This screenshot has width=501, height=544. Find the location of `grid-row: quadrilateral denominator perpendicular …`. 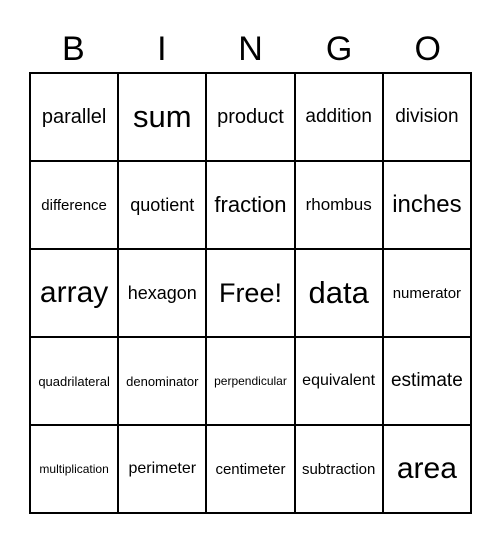

grid-row: quadrilateral denominator perpendicular … is located at coordinates (250, 381).